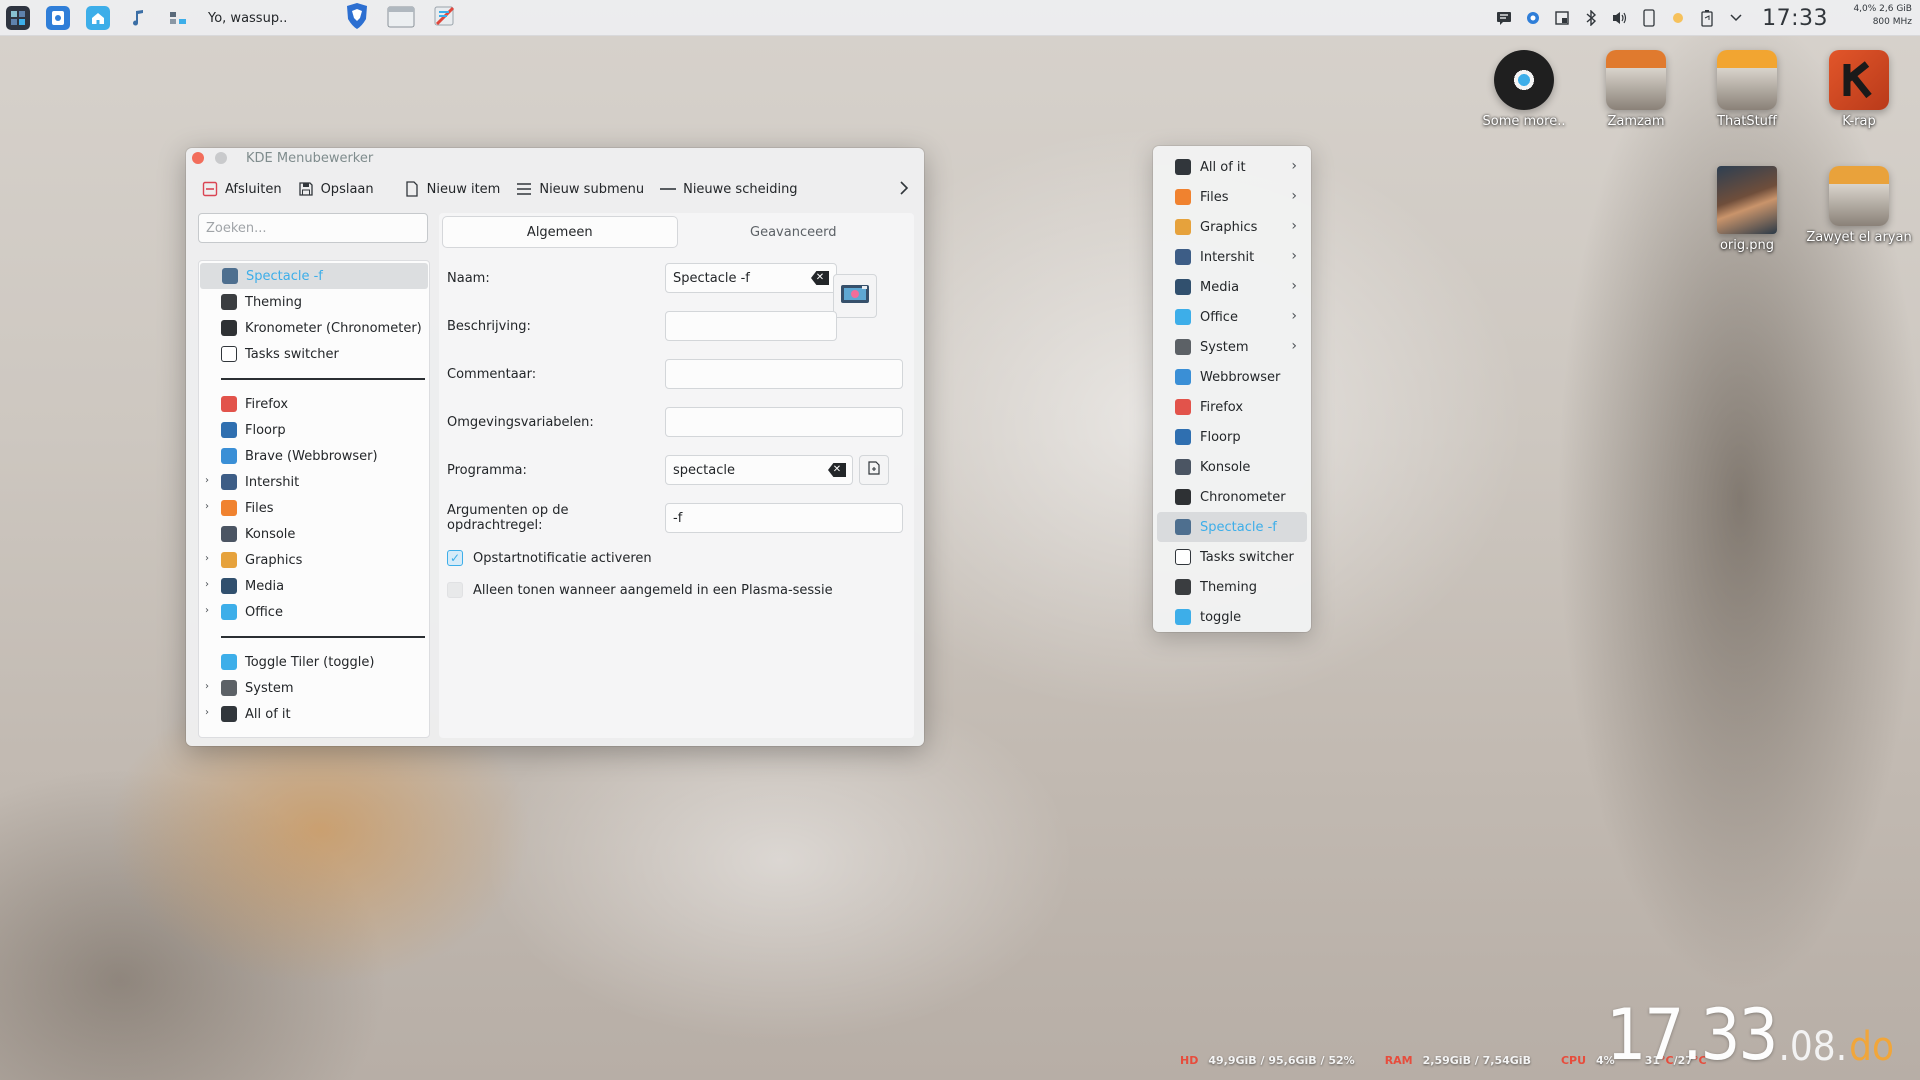 Image resolution: width=1920 pixels, height=1080 pixels. What do you see at coordinates (1620, 18) in the screenshot?
I see `volume-icon` at bounding box center [1620, 18].